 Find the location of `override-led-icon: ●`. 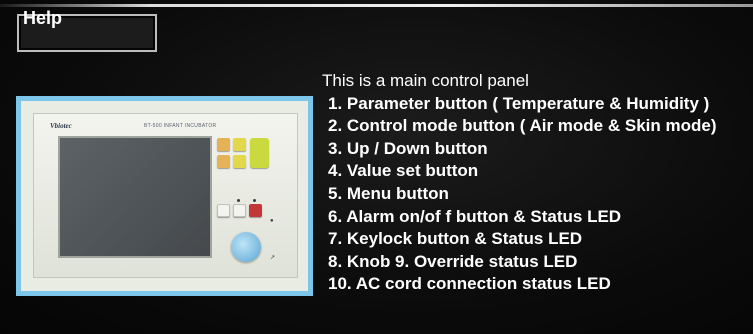

override-led-icon: ● is located at coordinates (272, 221).